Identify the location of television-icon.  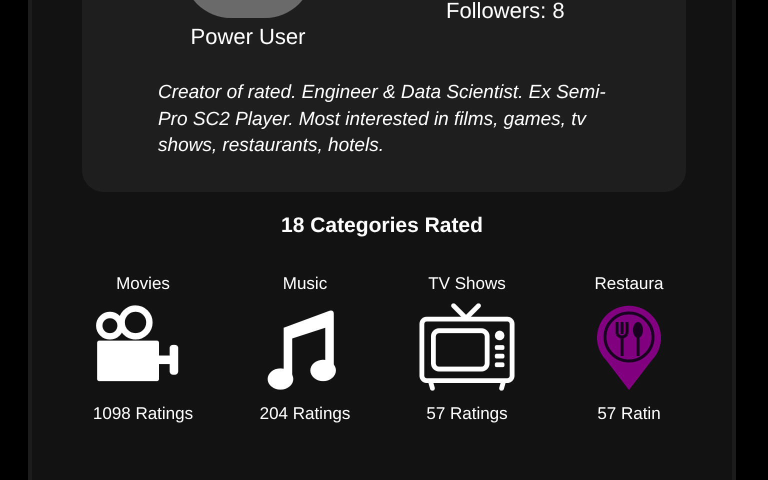
(467, 347).